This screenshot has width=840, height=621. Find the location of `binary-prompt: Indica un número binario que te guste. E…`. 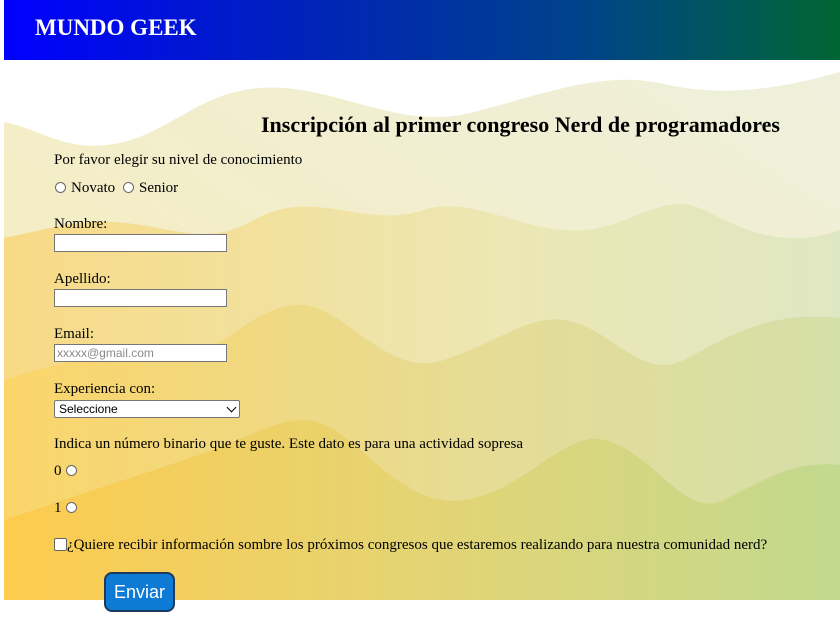

binary-prompt: Indica un número binario que te guste. E… is located at coordinates (289, 444).